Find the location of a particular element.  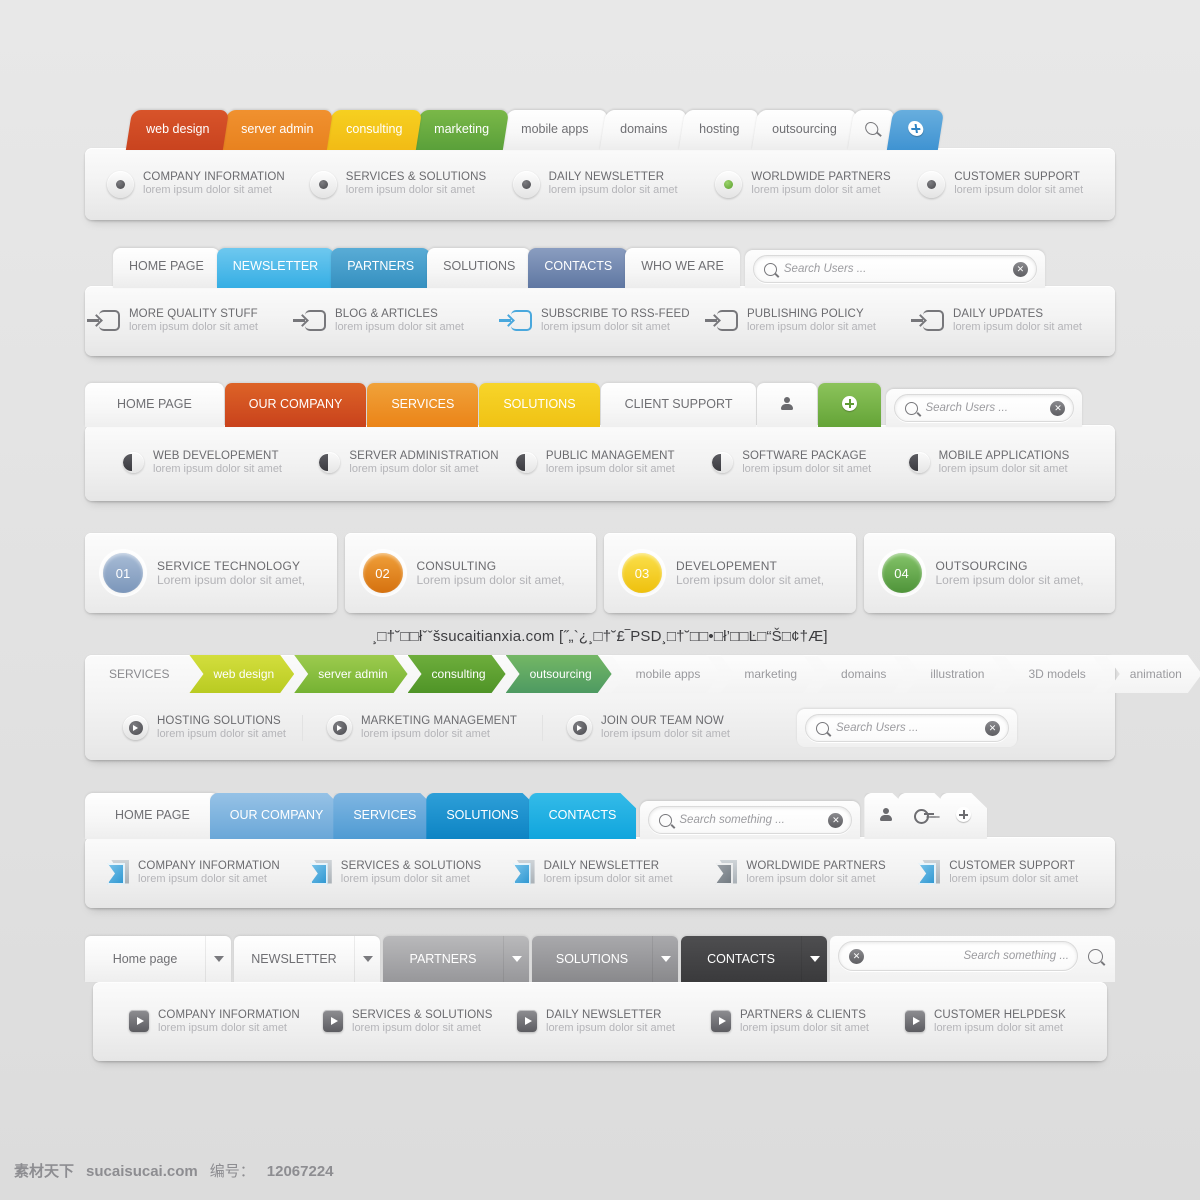

crumb-marketing: marketing is located at coordinates (768, 674).